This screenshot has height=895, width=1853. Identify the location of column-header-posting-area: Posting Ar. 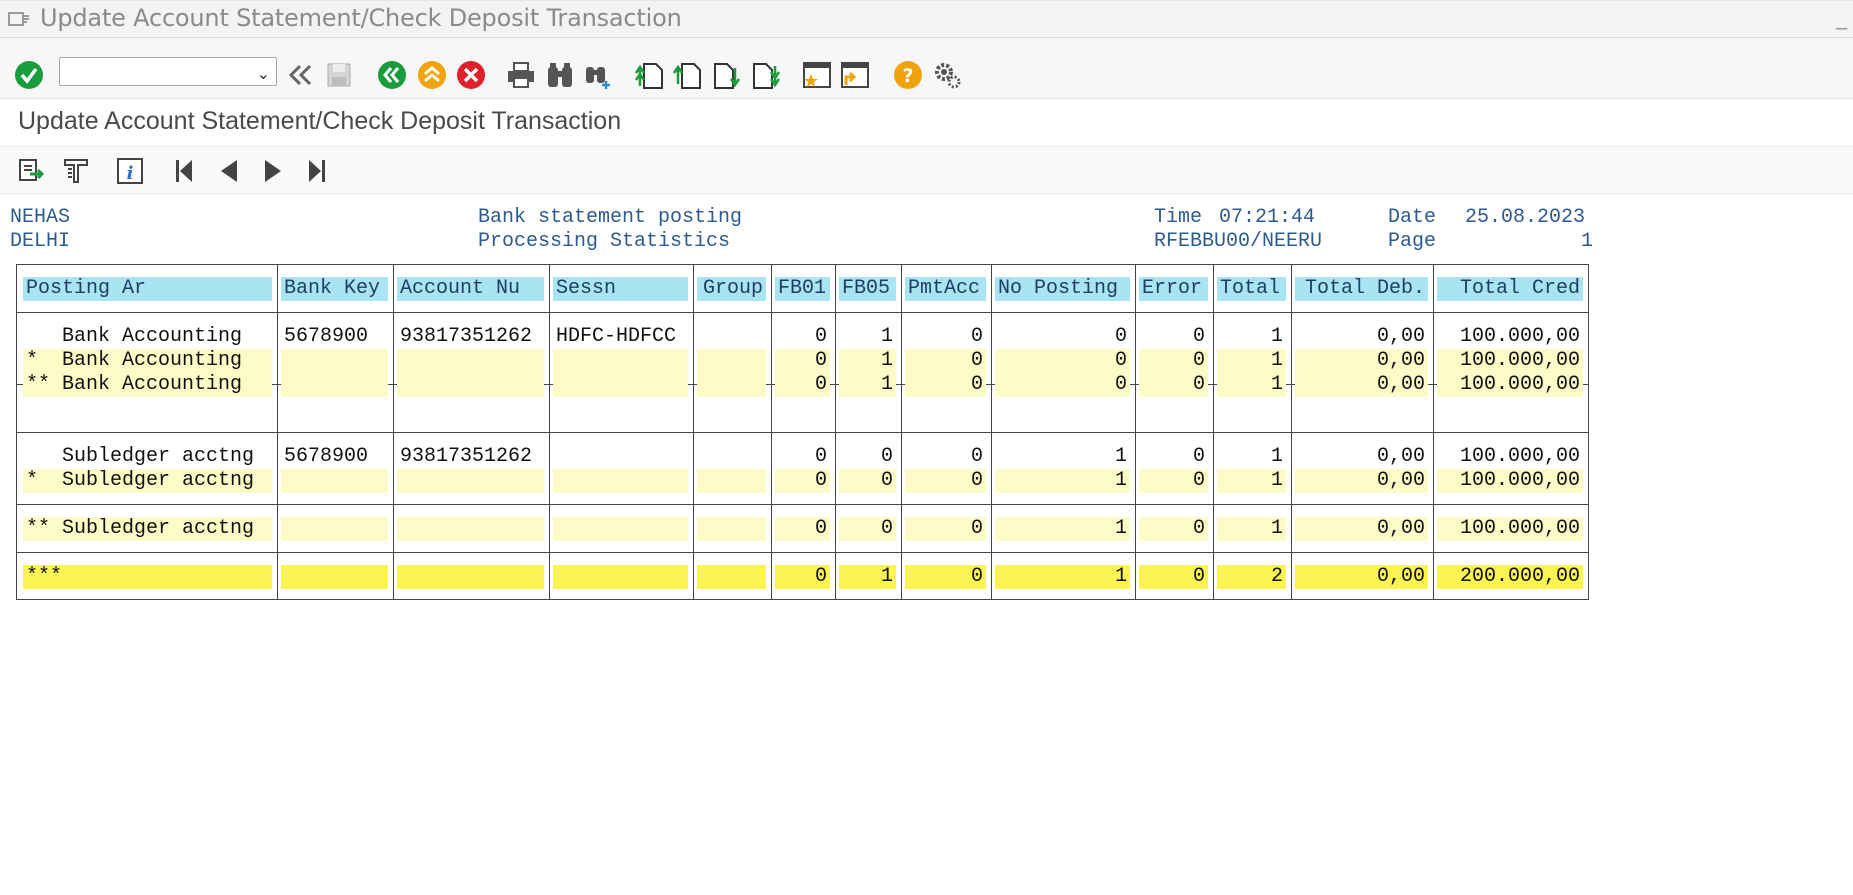
(147, 289).